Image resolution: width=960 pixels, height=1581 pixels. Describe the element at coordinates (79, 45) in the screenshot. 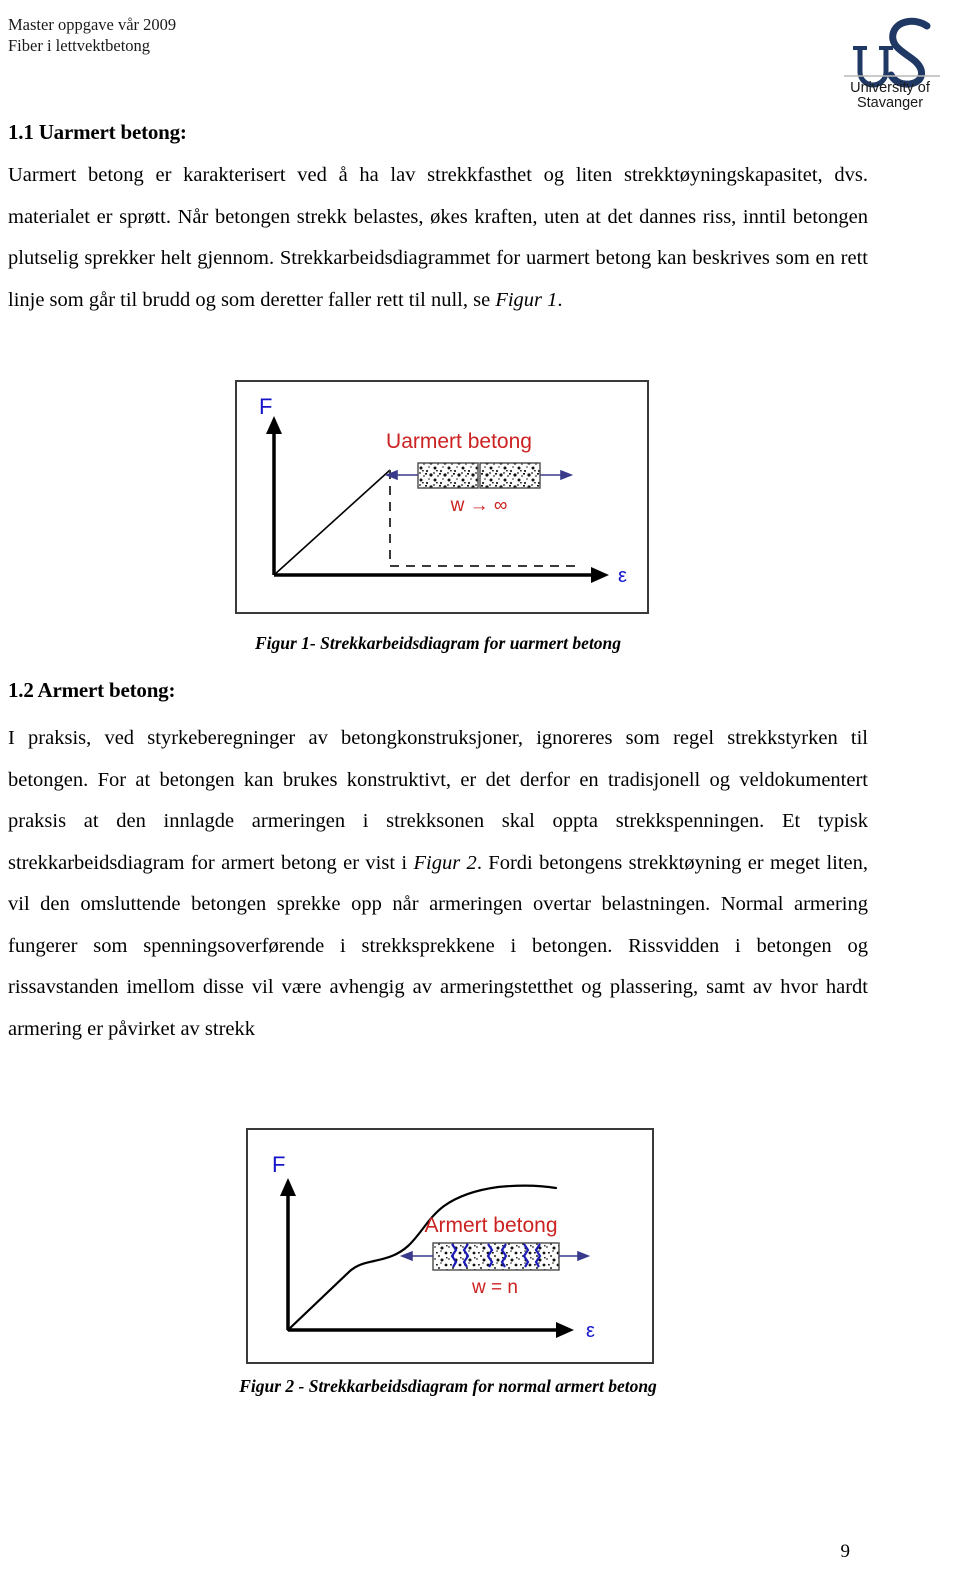

I see `header-line-2: Fiber i lettvektbetong` at that location.